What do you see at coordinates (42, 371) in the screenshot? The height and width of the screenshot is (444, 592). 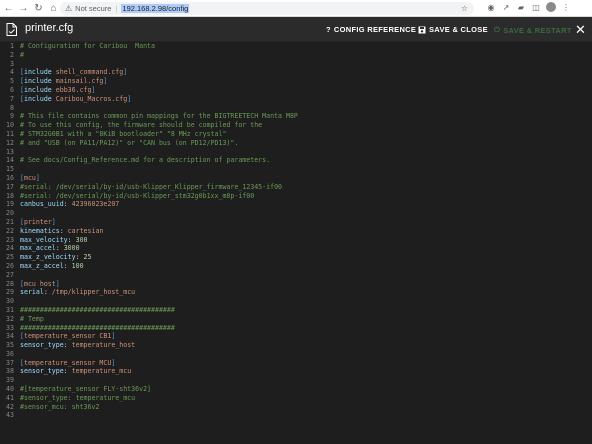 I see `code-token: sensor_type` at bounding box center [42, 371].